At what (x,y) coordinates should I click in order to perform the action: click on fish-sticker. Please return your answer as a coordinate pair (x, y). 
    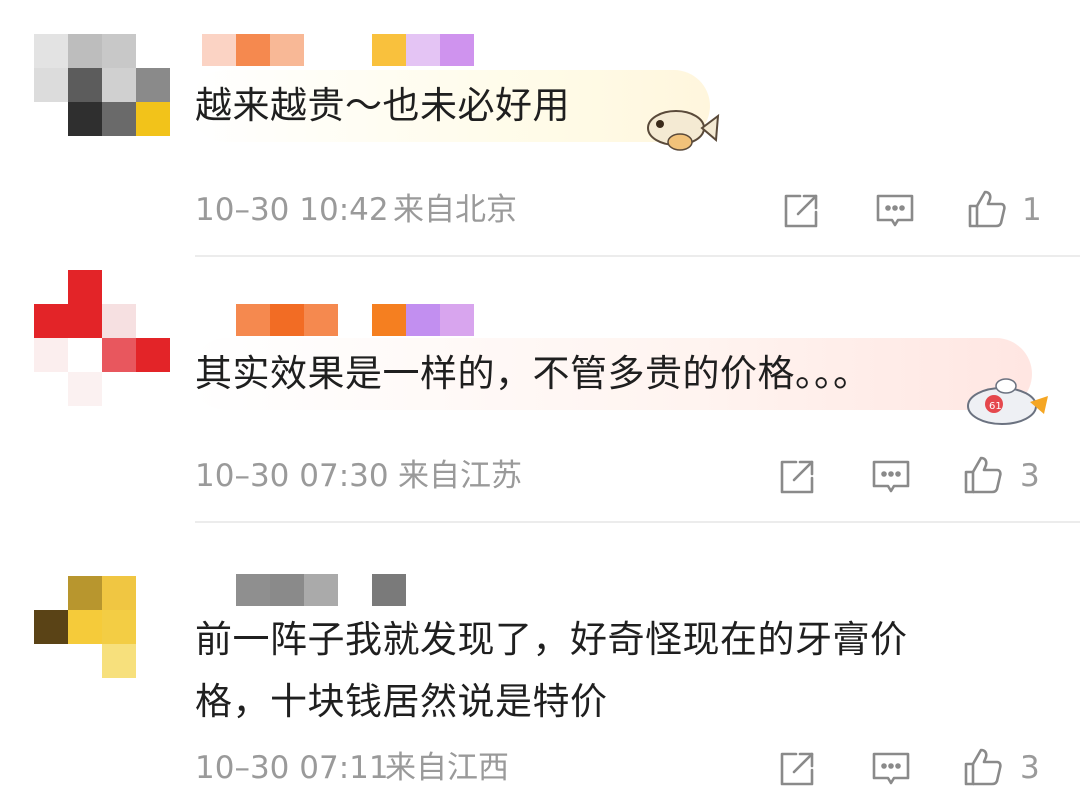
    Looking at the image, I should click on (680, 128).